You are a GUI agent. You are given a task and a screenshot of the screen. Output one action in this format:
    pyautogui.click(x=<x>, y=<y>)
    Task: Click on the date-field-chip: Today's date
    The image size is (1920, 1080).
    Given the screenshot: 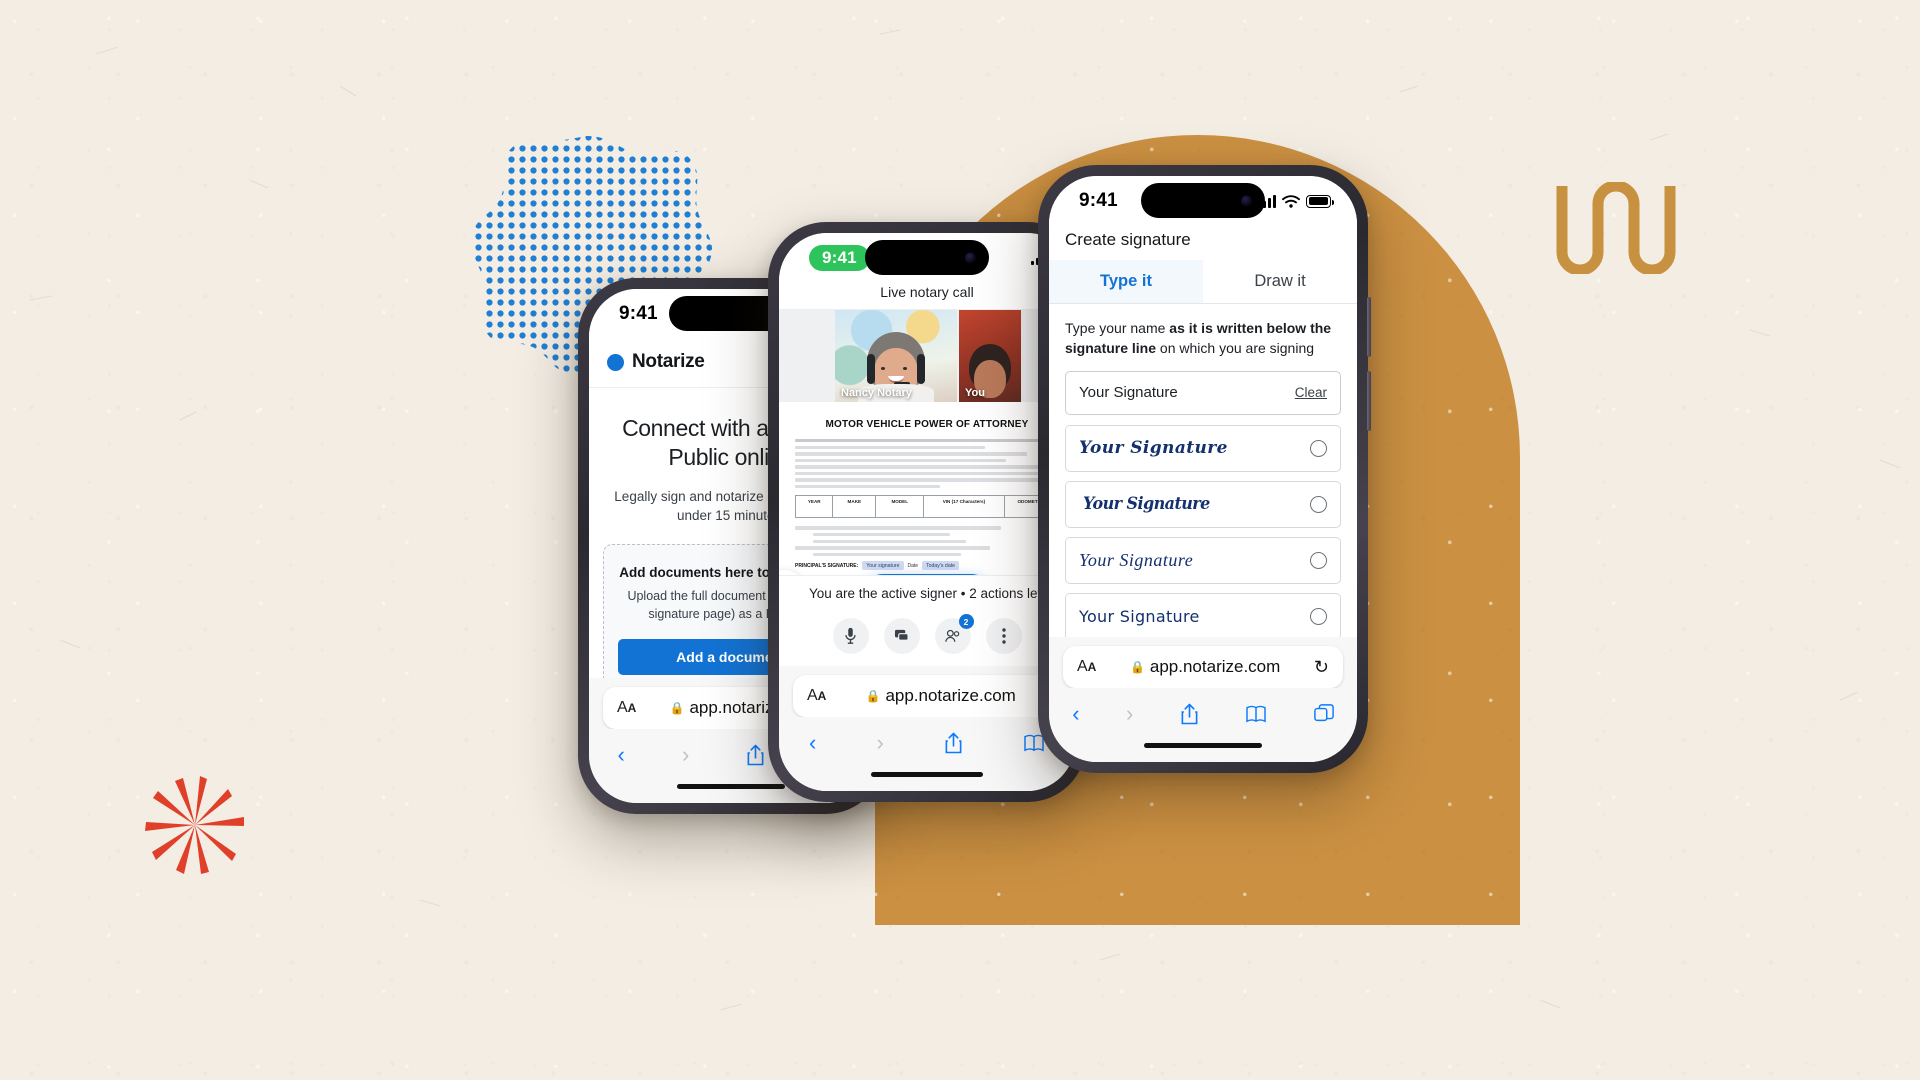 What is the action you would take?
    pyautogui.click(x=941, y=566)
    